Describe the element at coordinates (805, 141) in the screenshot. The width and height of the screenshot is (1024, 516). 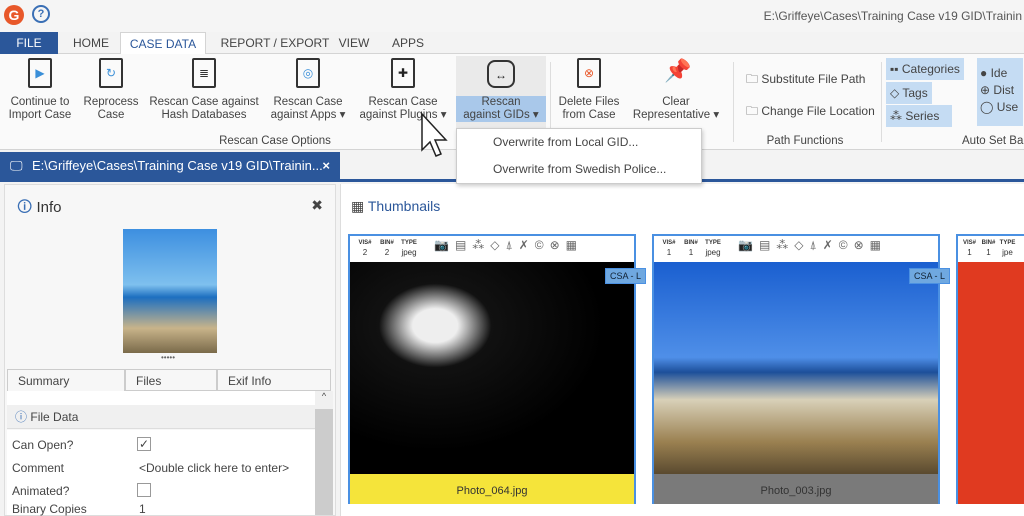
I see `group-label-path: Path Functions` at that location.